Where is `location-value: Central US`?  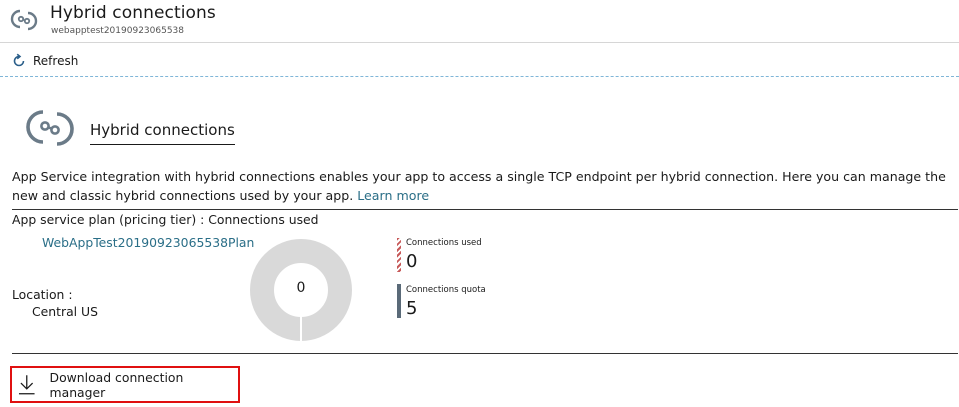 location-value: Central US is located at coordinates (65, 311).